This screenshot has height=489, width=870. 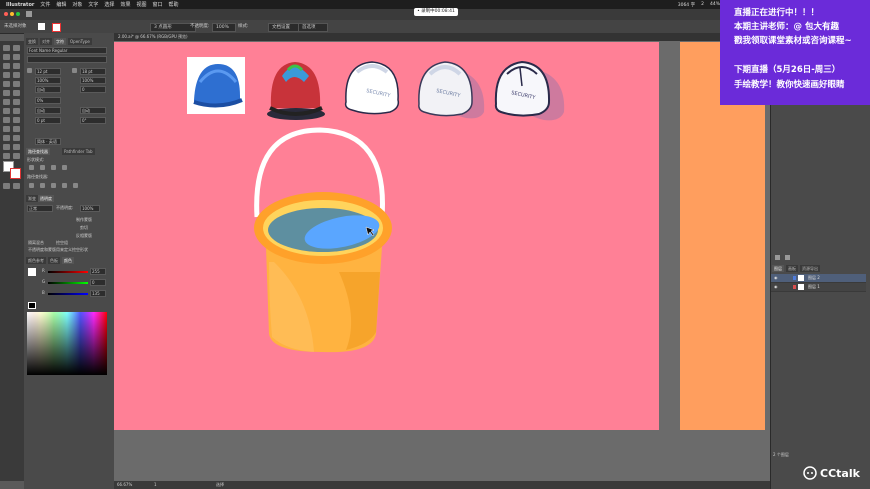 What do you see at coordinates (451, 90) in the screenshot?
I see `helmet-white-2: SECURITY` at bounding box center [451, 90].